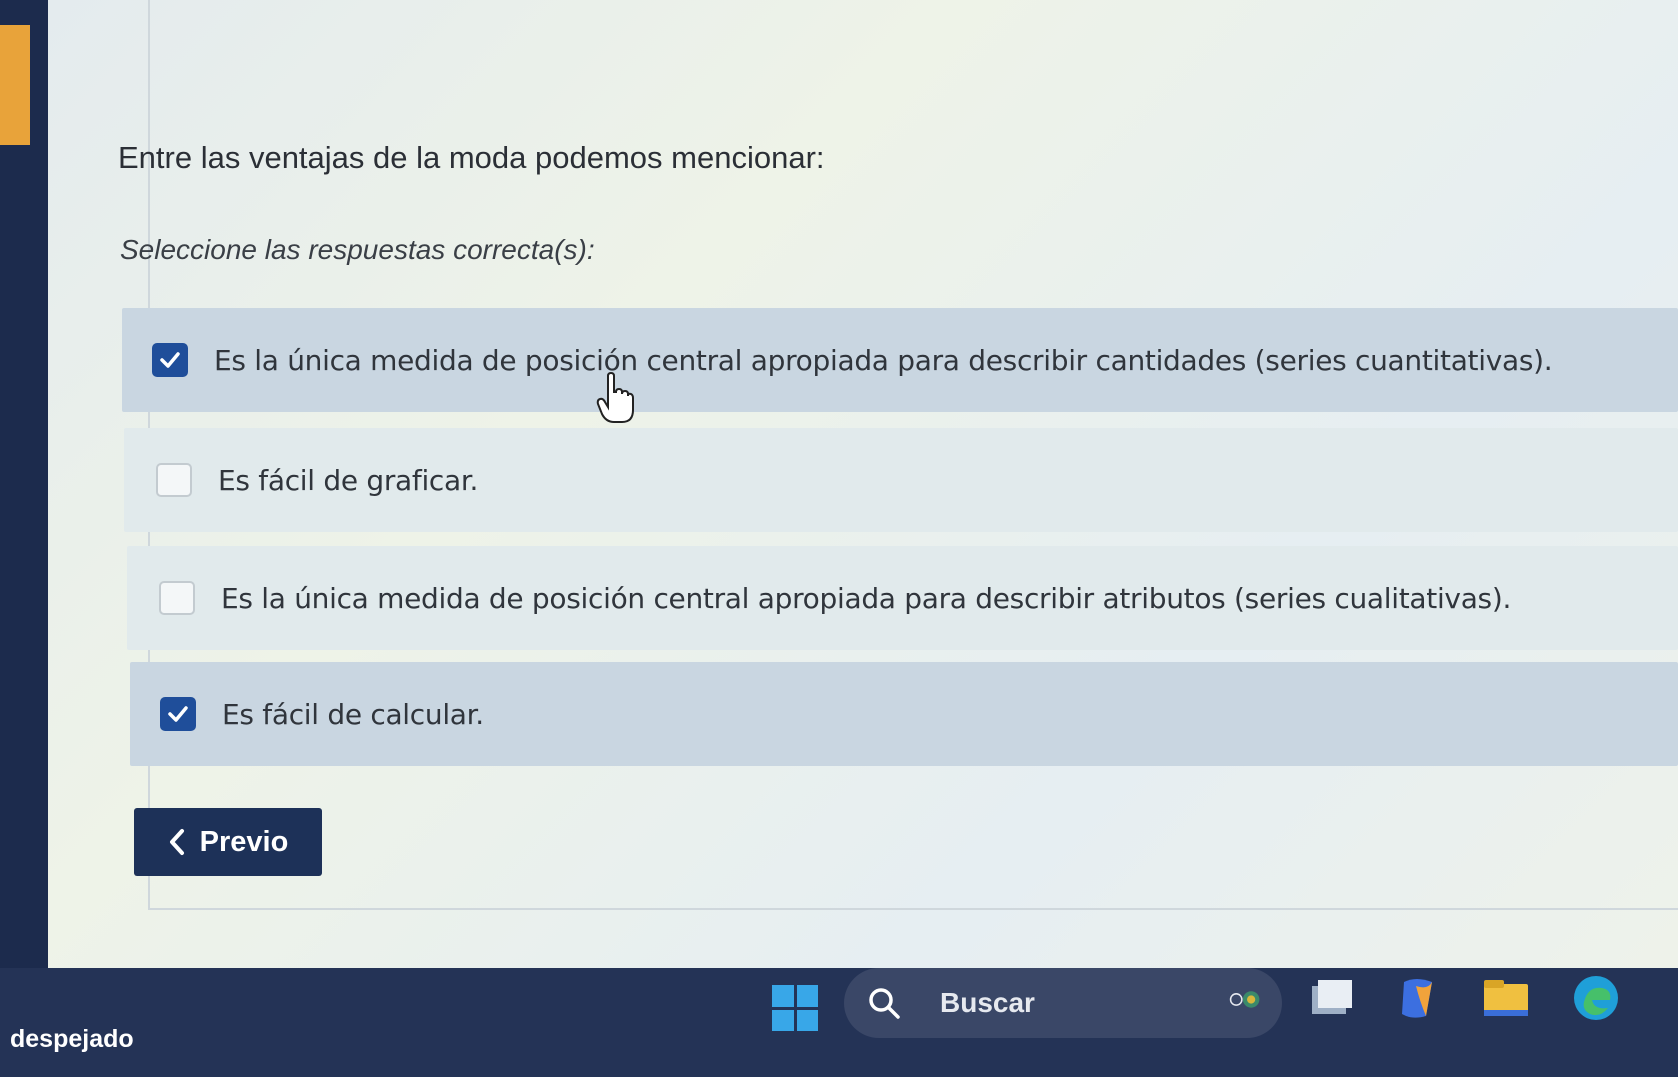 The width and height of the screenshot is (1678, 1077). Describe the element at coordinates (174, 480) in the screenshot. I see `option-2-checkbox` at that location.